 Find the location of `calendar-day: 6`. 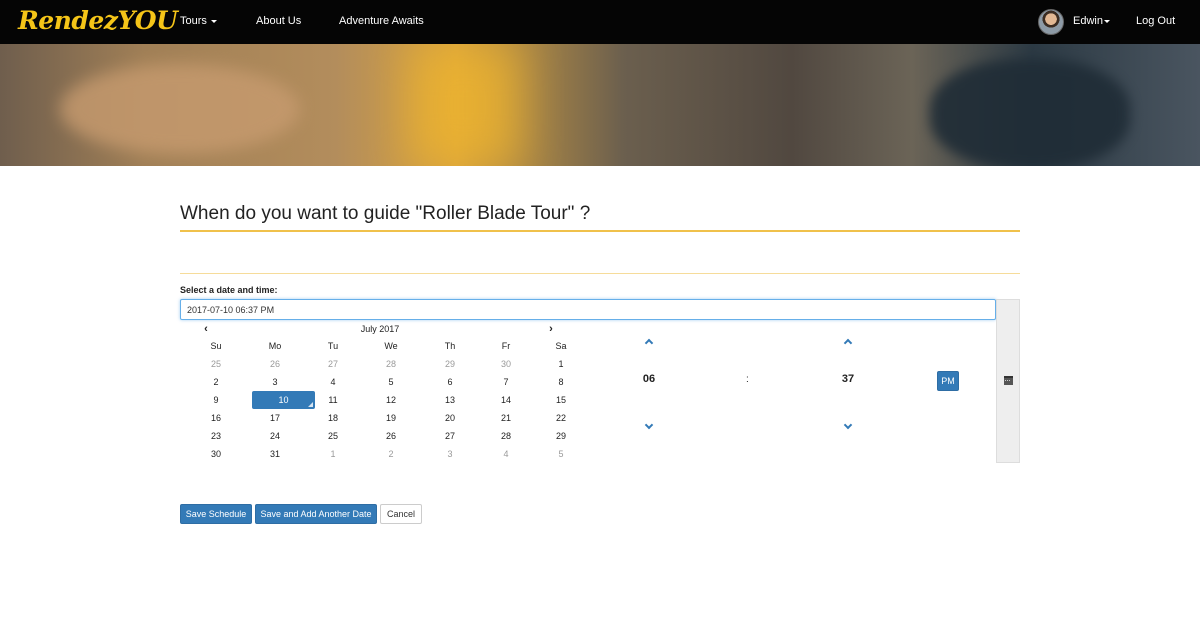

calendar-day: 6 is located at coordinates (450, 382).